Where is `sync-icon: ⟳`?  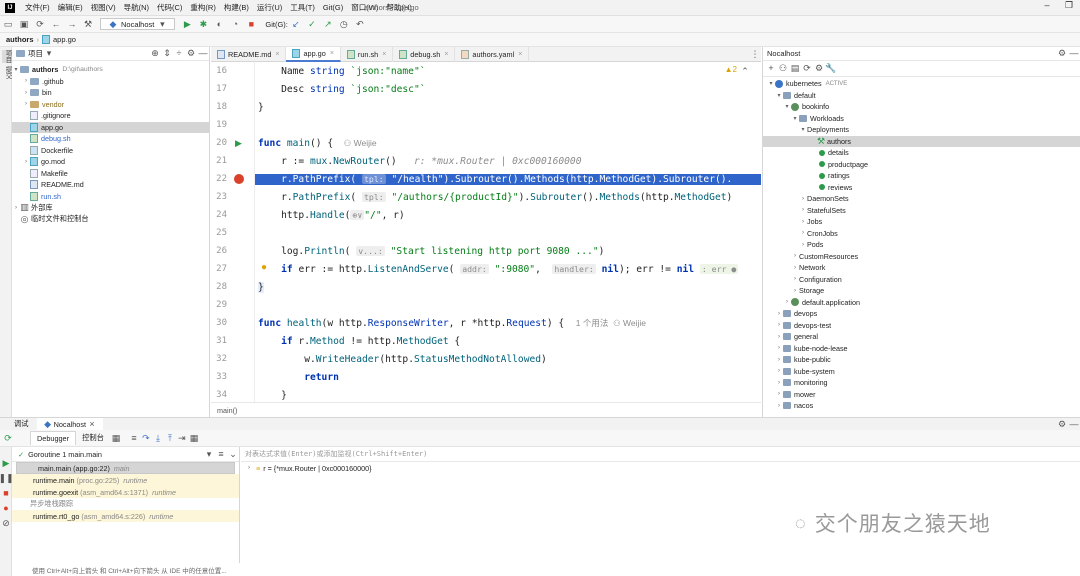
sync-icon: ⟳ is located at coordinates (40, 24).